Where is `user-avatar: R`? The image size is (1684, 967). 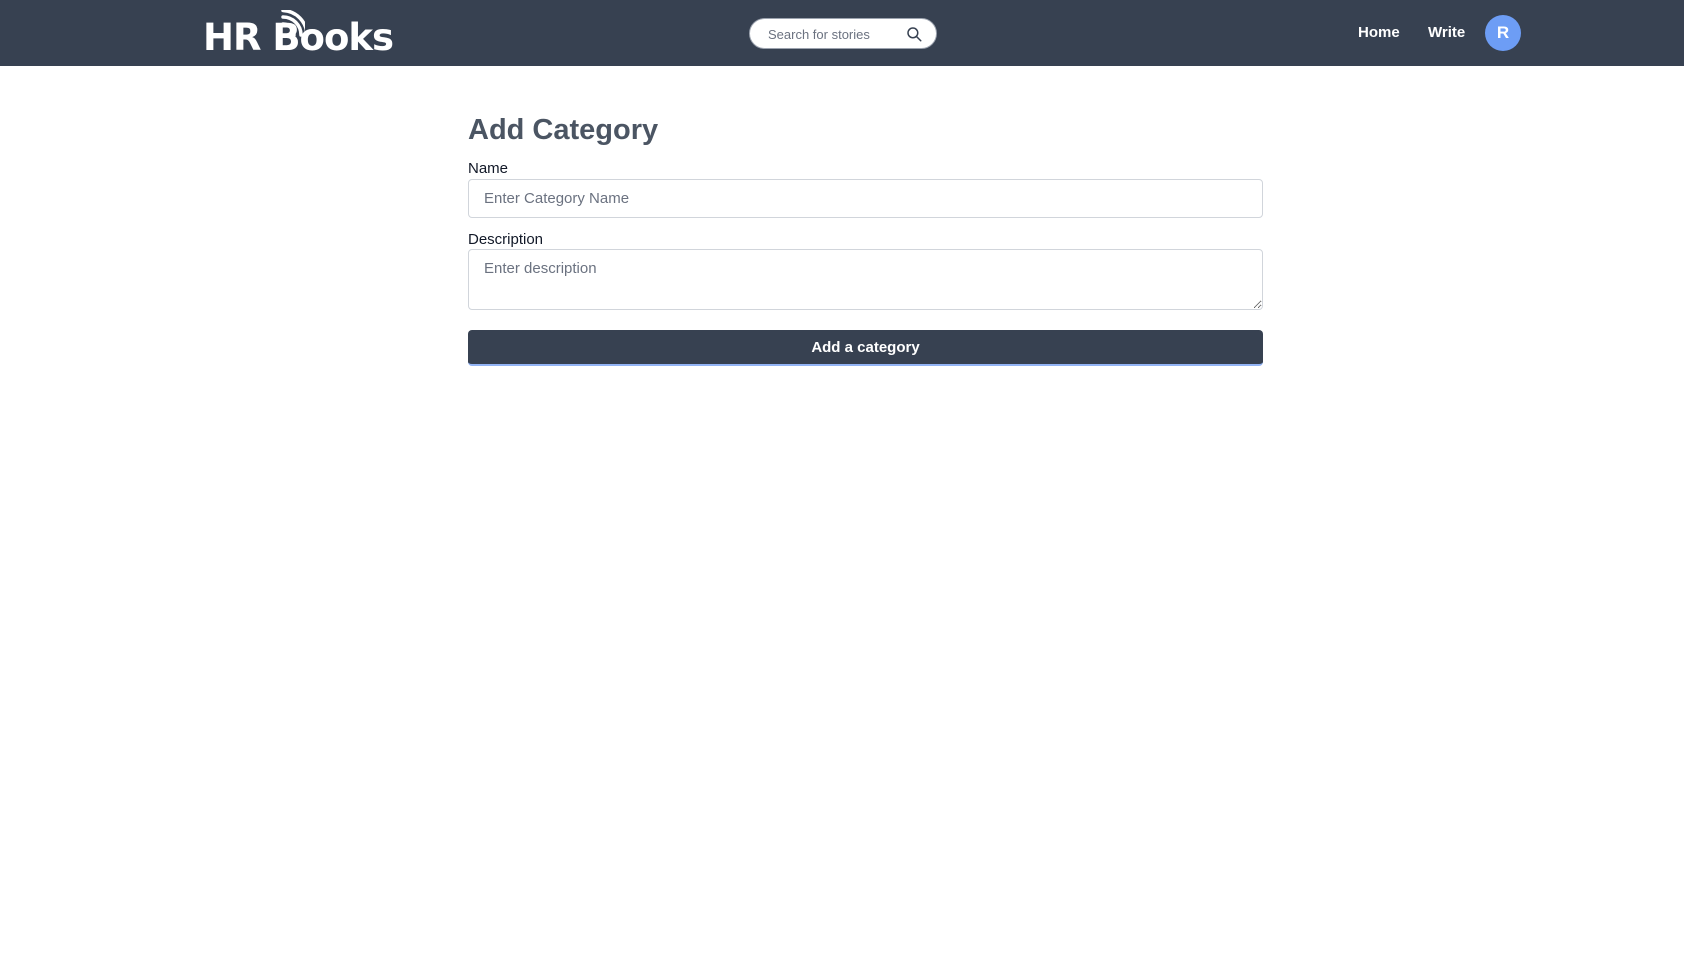 user-avatar: R is located at coordinates (1503, 33).